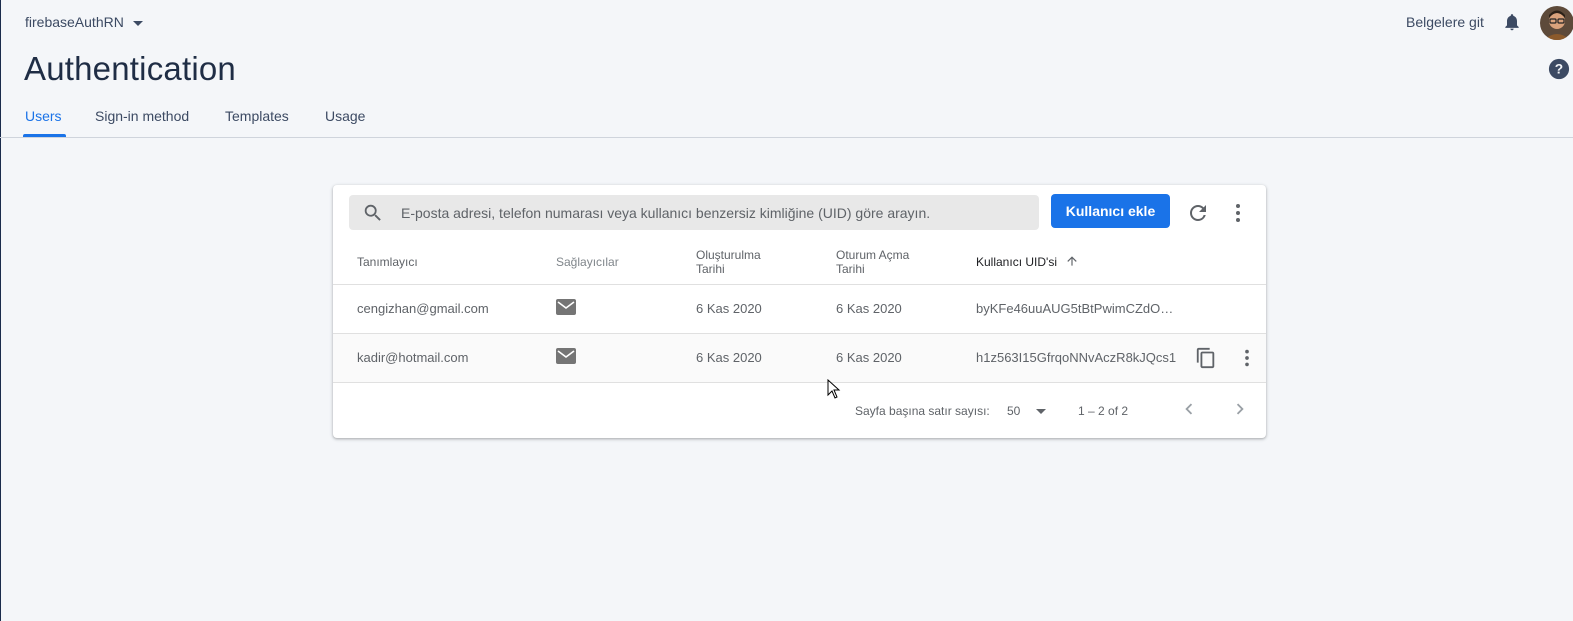 The height and width of the screenshot is (621, 1573). I want to click on sort-ascending-icon, so click(1072, 261).